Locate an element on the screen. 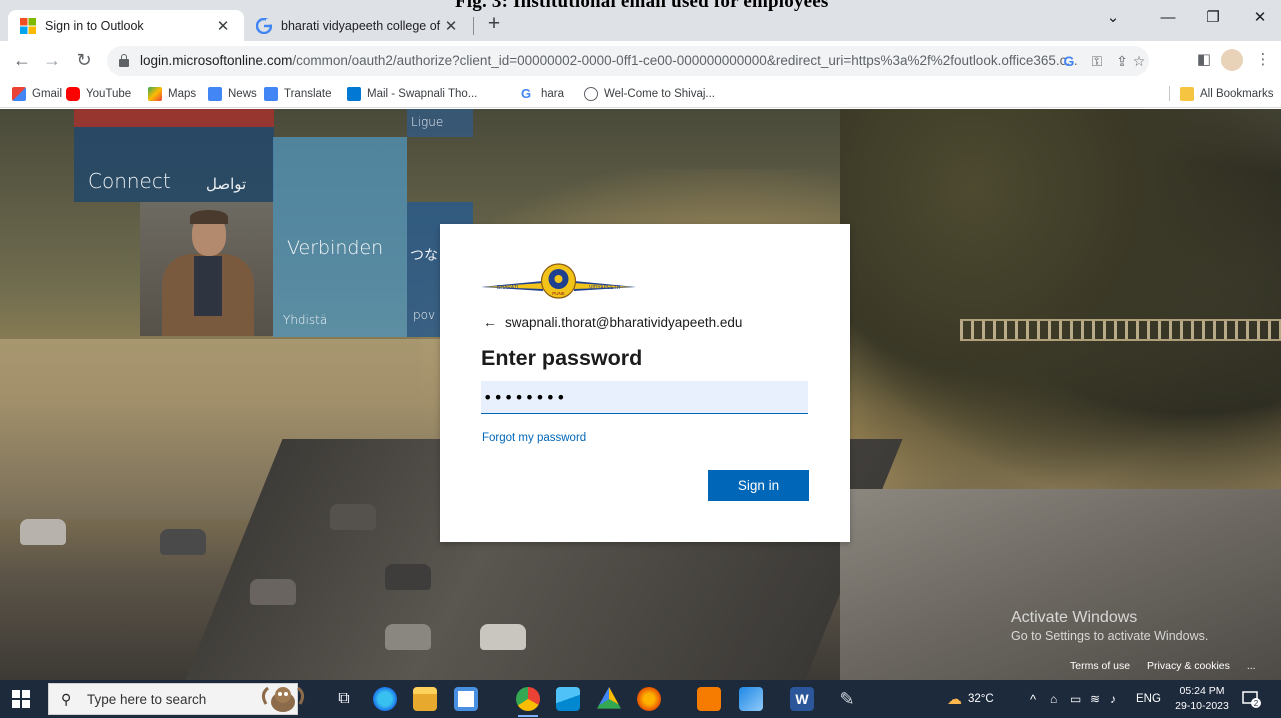  all-bookmarks-folder: All Bookmarks is located at coordinates (1227, 94).